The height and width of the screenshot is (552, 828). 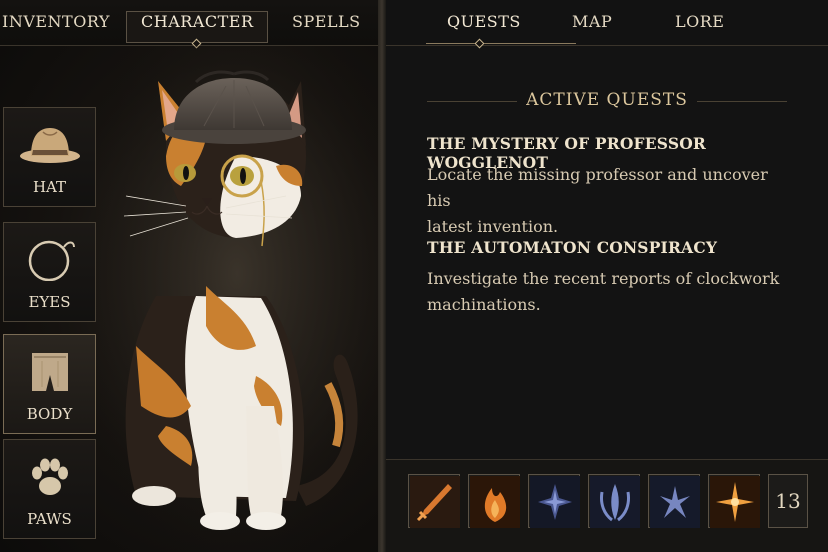 What do you see at coordinates (49, 372) in the screenshot?
I see `vest-icon` at bounding box center [49, 372].